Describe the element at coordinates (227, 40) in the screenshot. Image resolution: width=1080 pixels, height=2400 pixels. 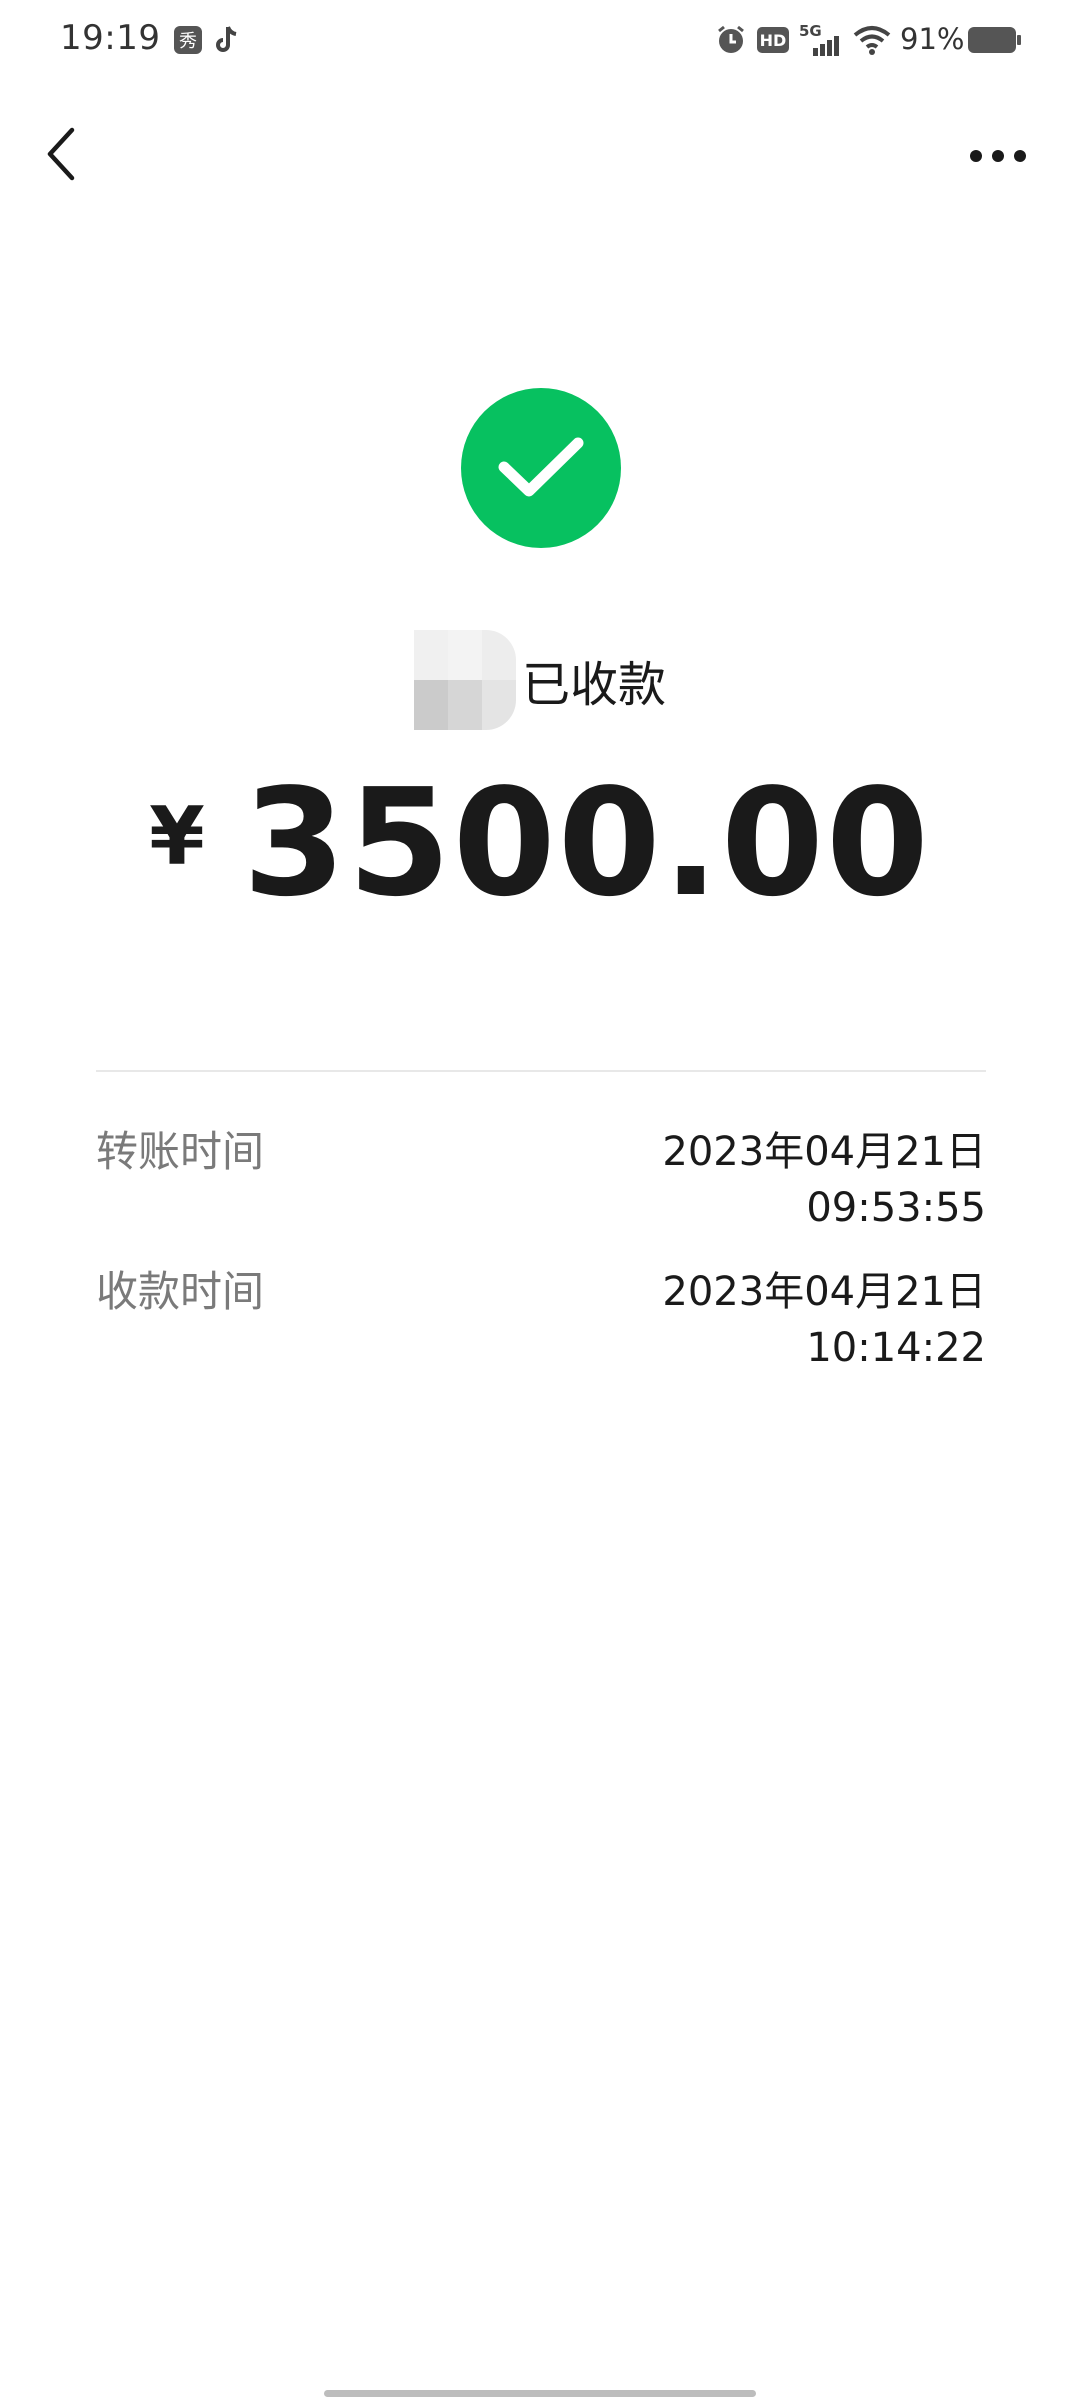
I see `tiktok-icon` at that location.